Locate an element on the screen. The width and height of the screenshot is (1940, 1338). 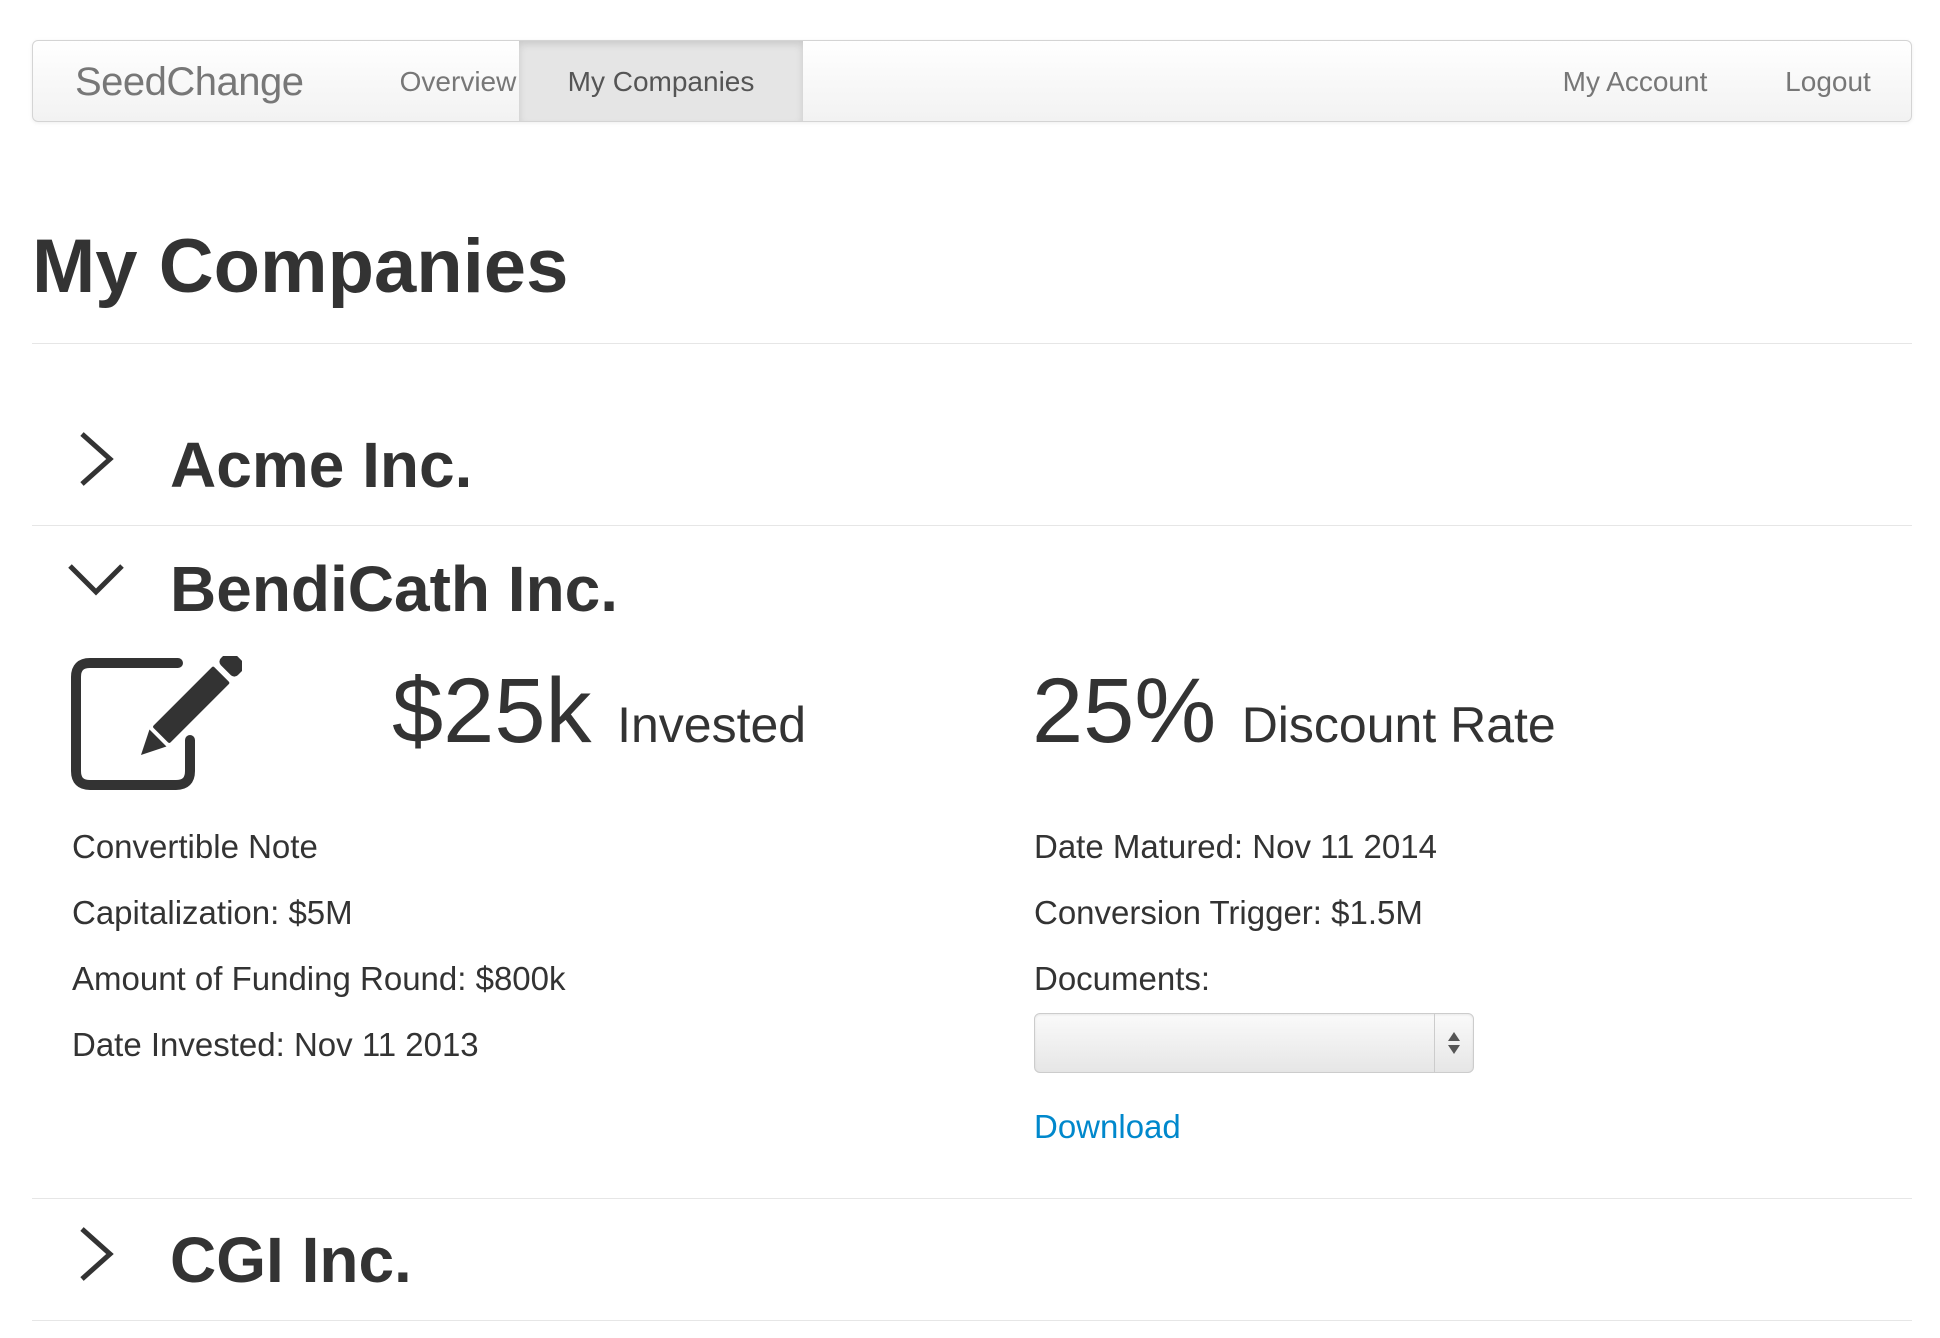
brand-logo: SeedChange is located at coordinates (189, 81).